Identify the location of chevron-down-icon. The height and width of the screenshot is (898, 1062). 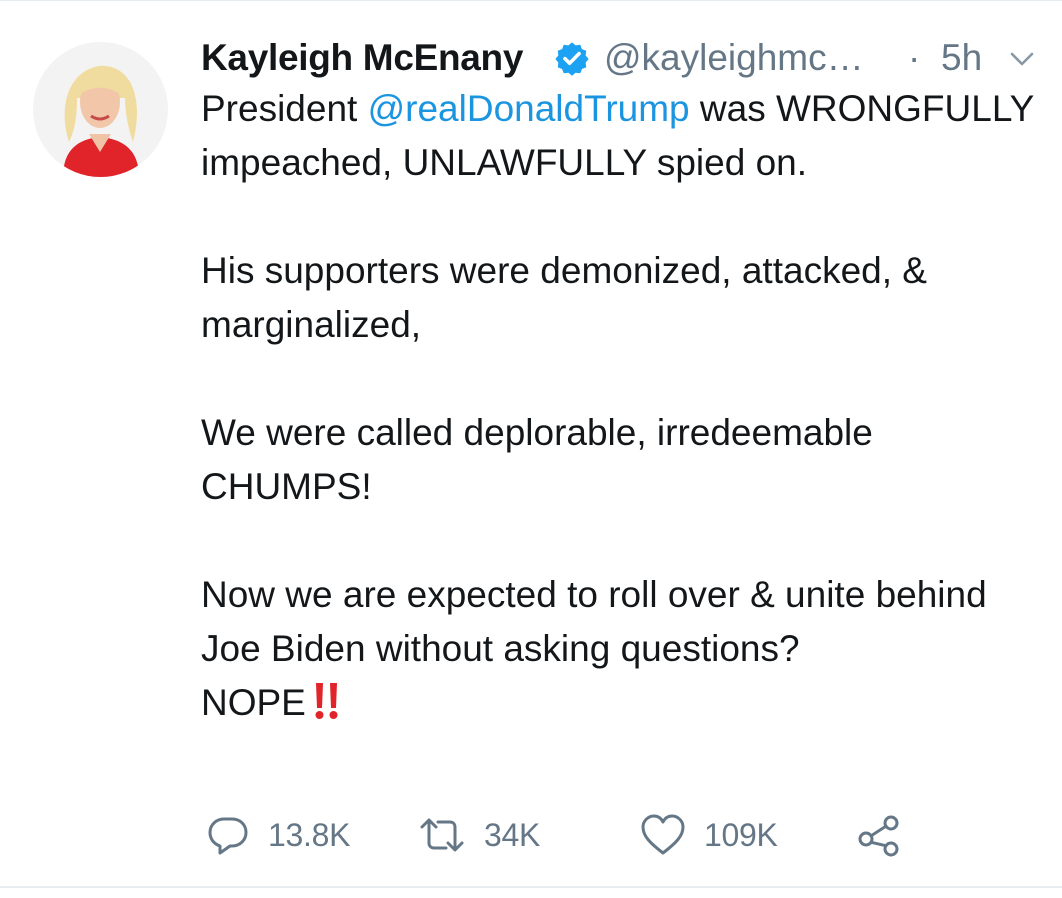
(1022, 59).